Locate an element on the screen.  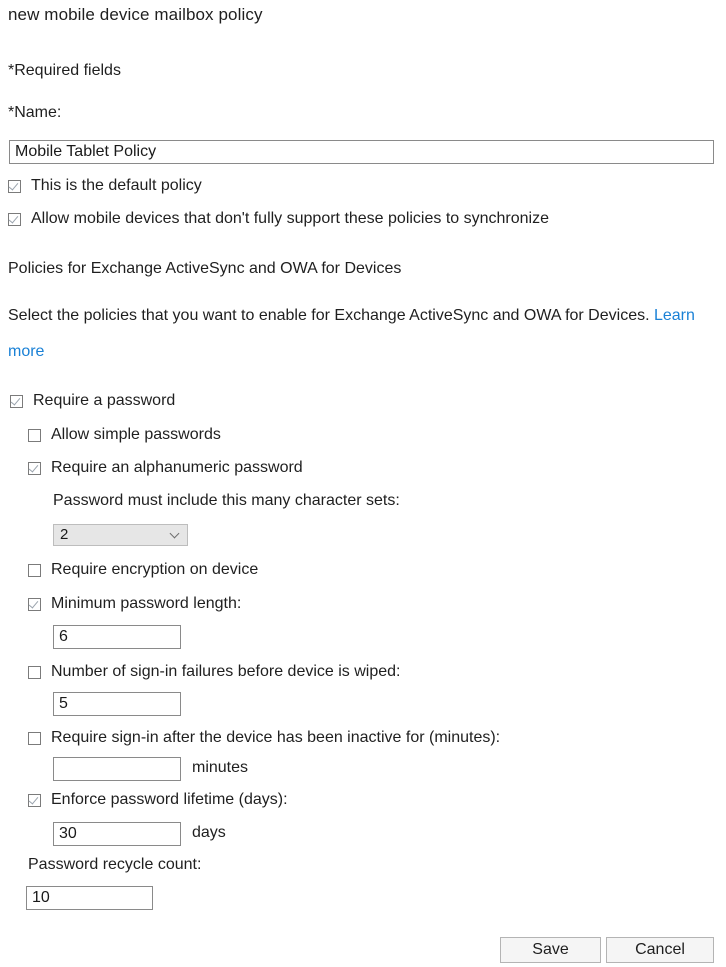
allow-simple-passwords-label: Allow simple passwords is located at coordinates (136, 434).